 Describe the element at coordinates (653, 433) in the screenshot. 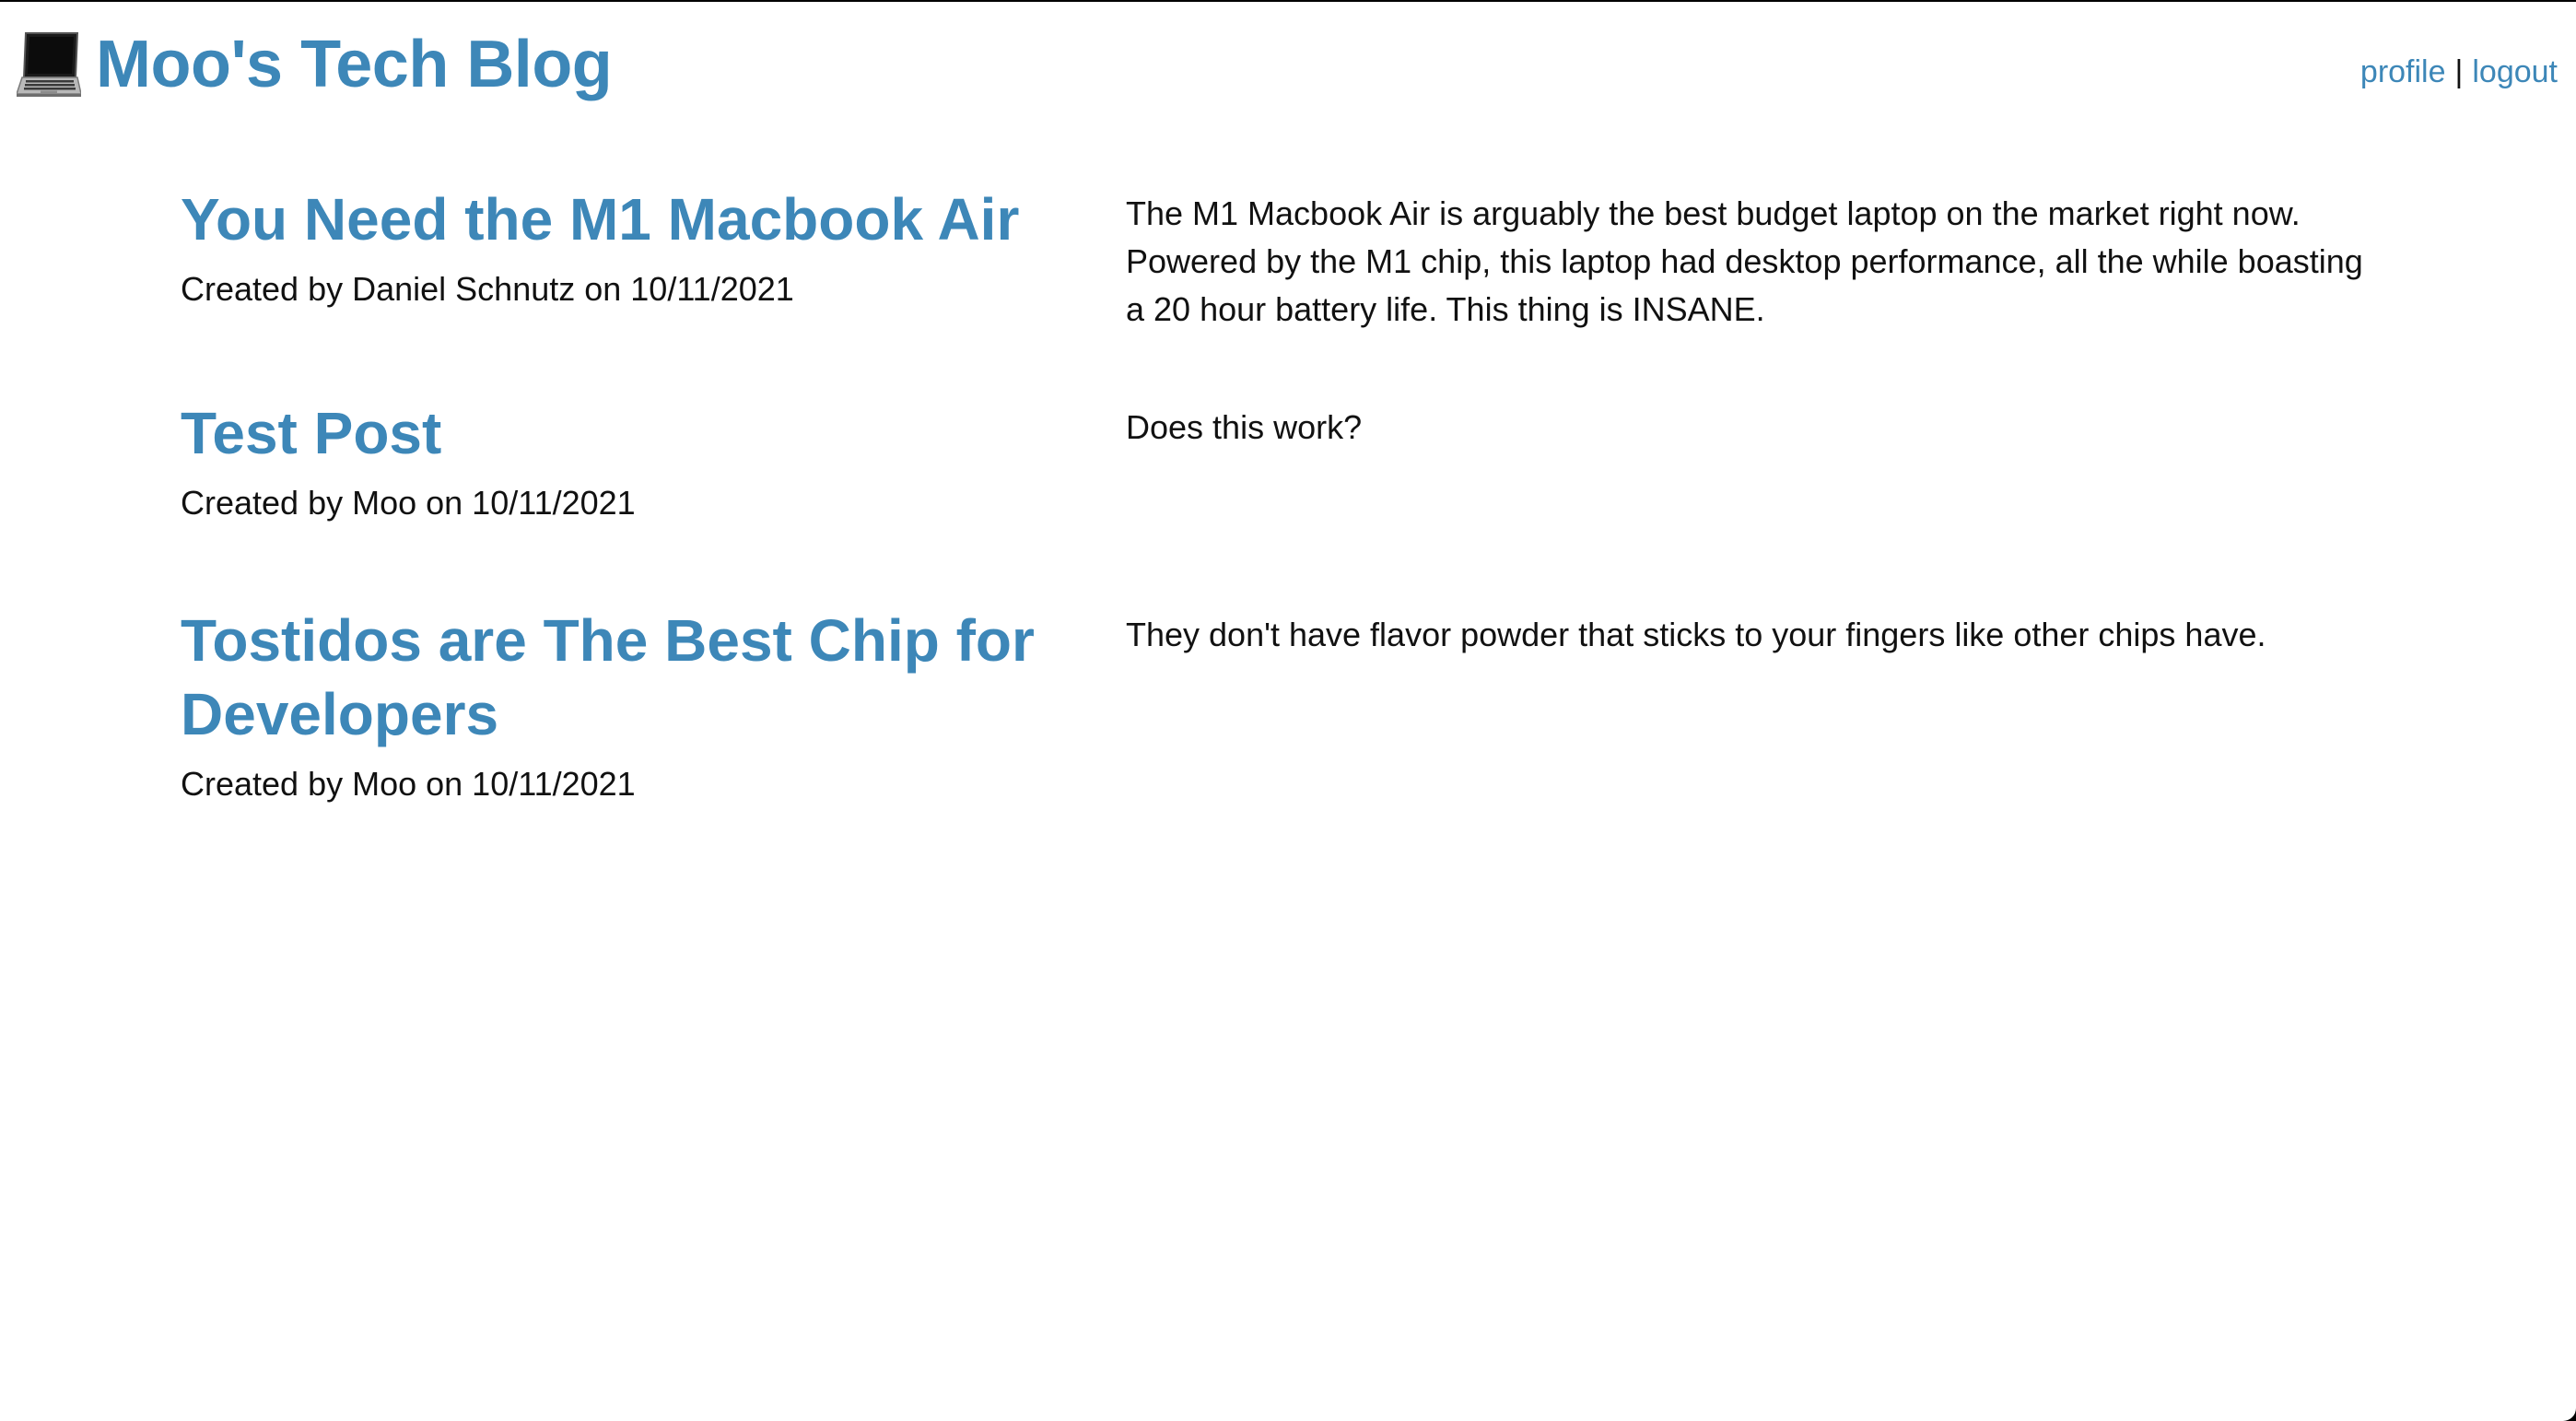

I see `post-title-link: Test Post` at that location.